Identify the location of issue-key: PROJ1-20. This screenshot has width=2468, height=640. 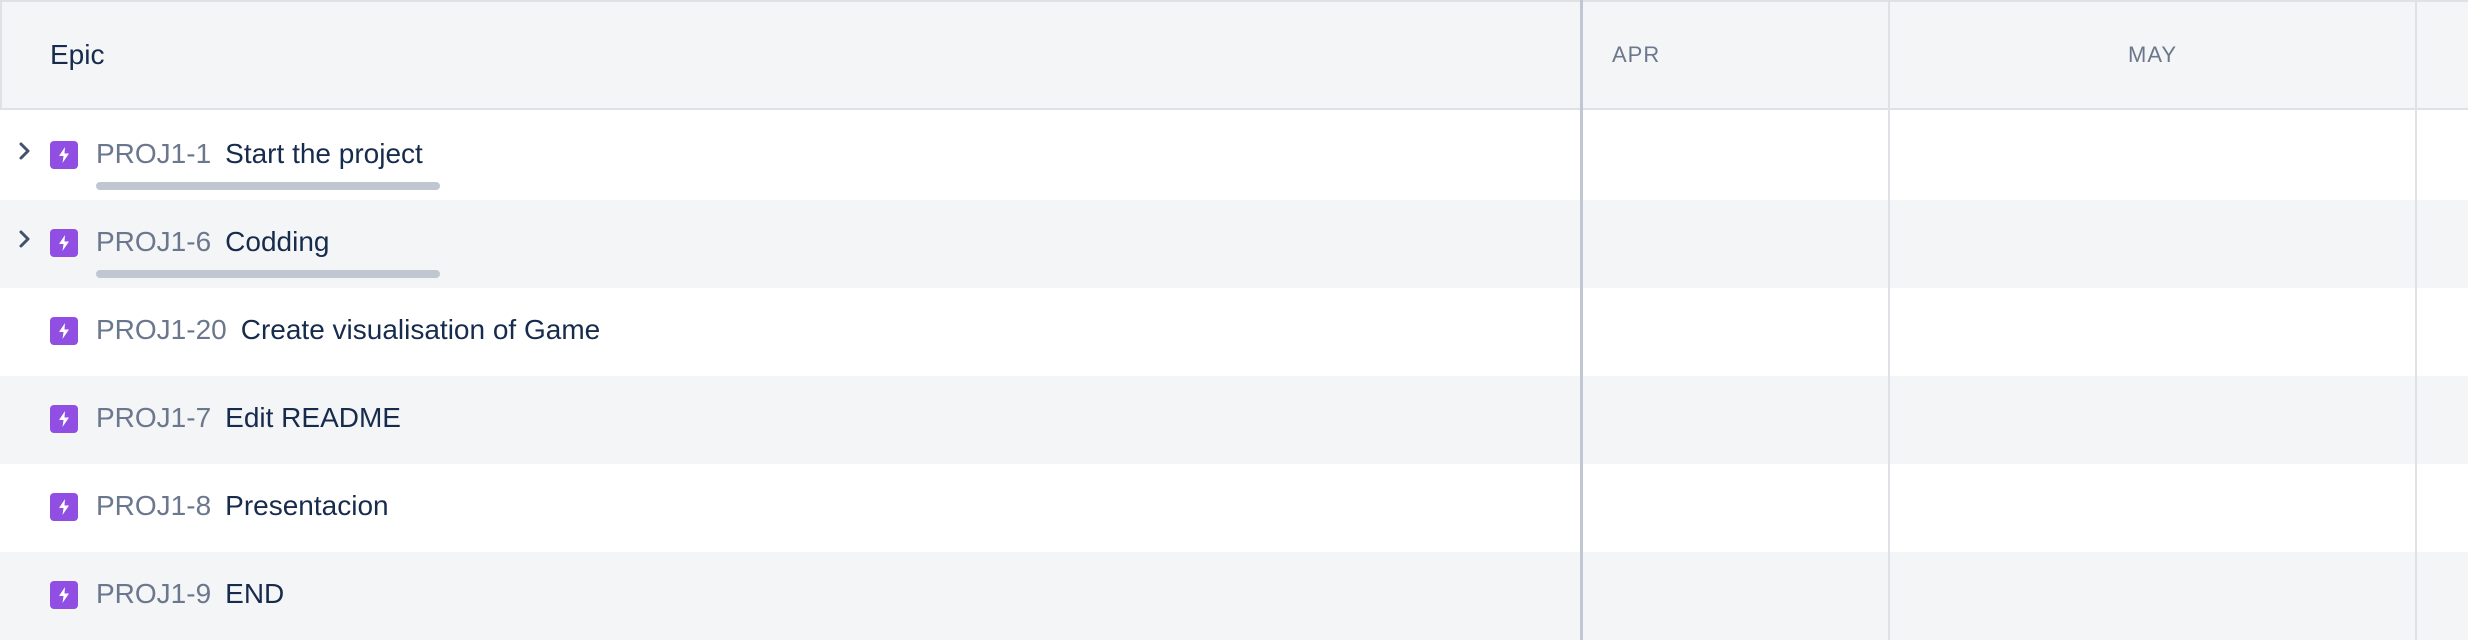
(161, 329).